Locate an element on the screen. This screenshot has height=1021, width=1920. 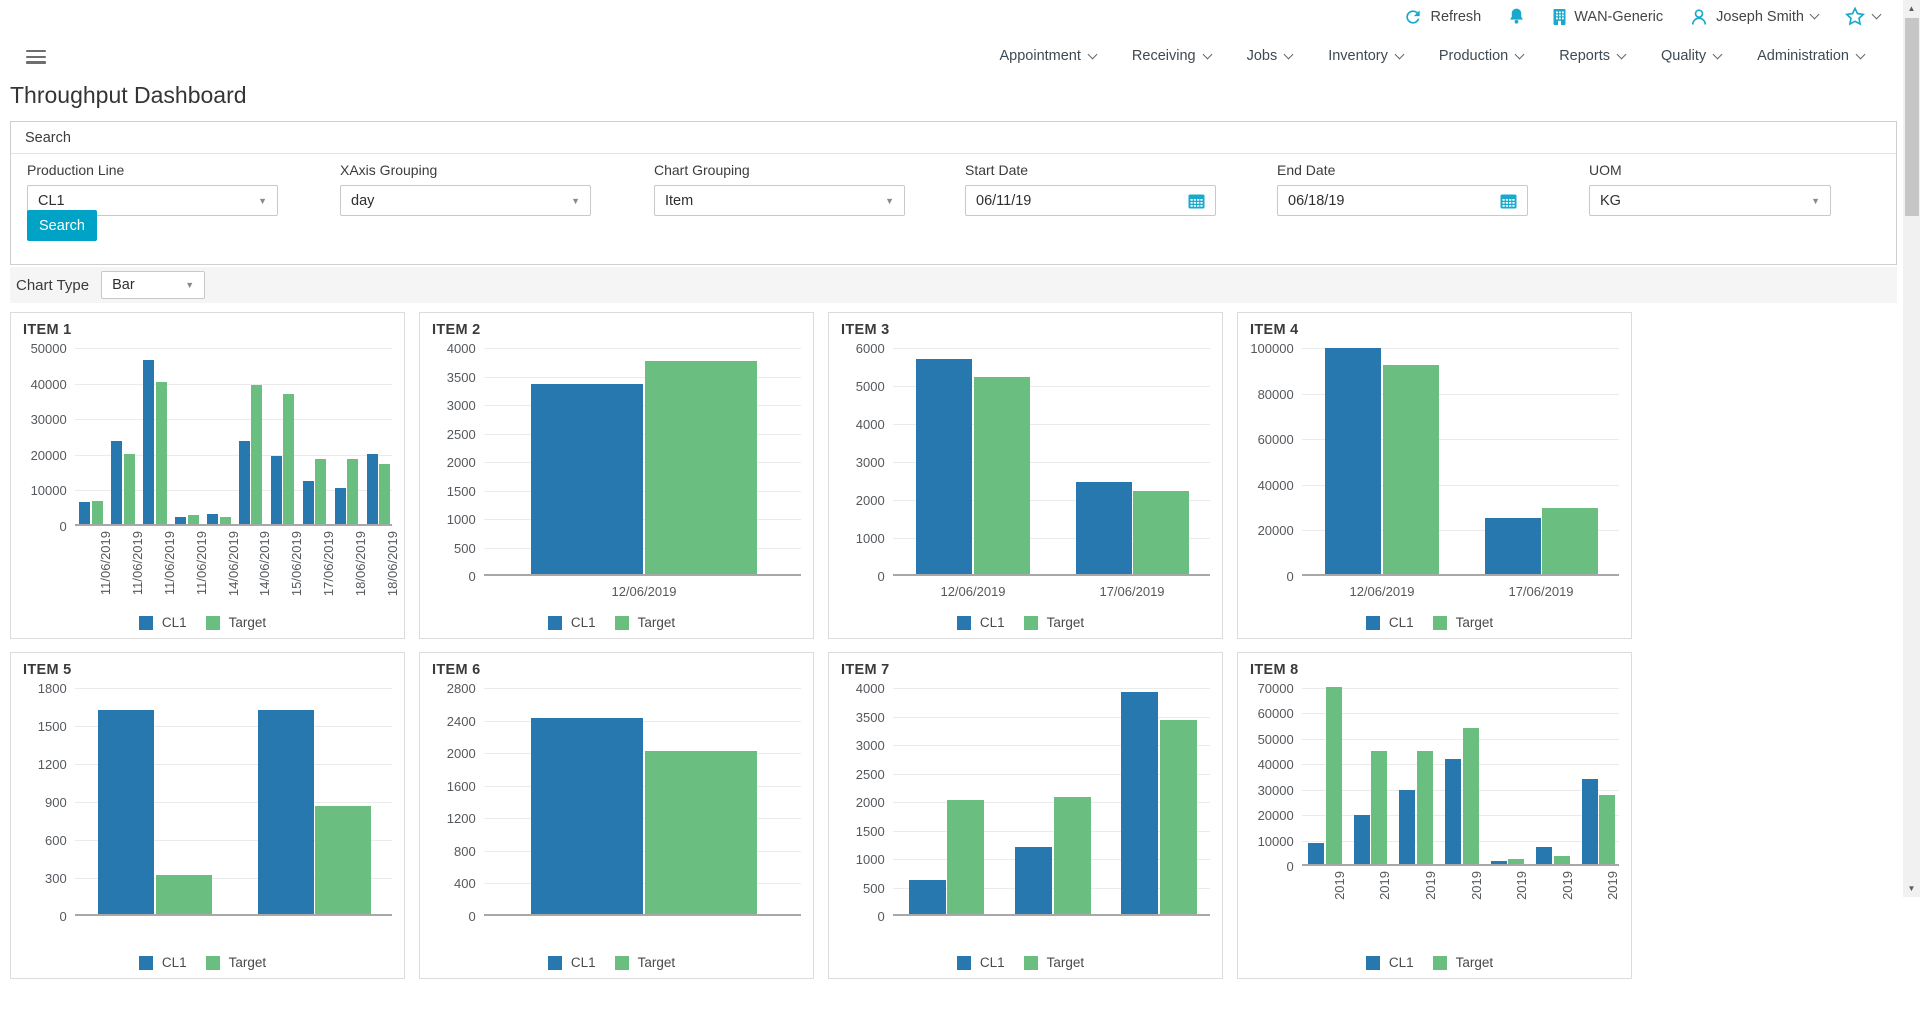
y-tick-label: 6000 is located at coordinates (870, 348).